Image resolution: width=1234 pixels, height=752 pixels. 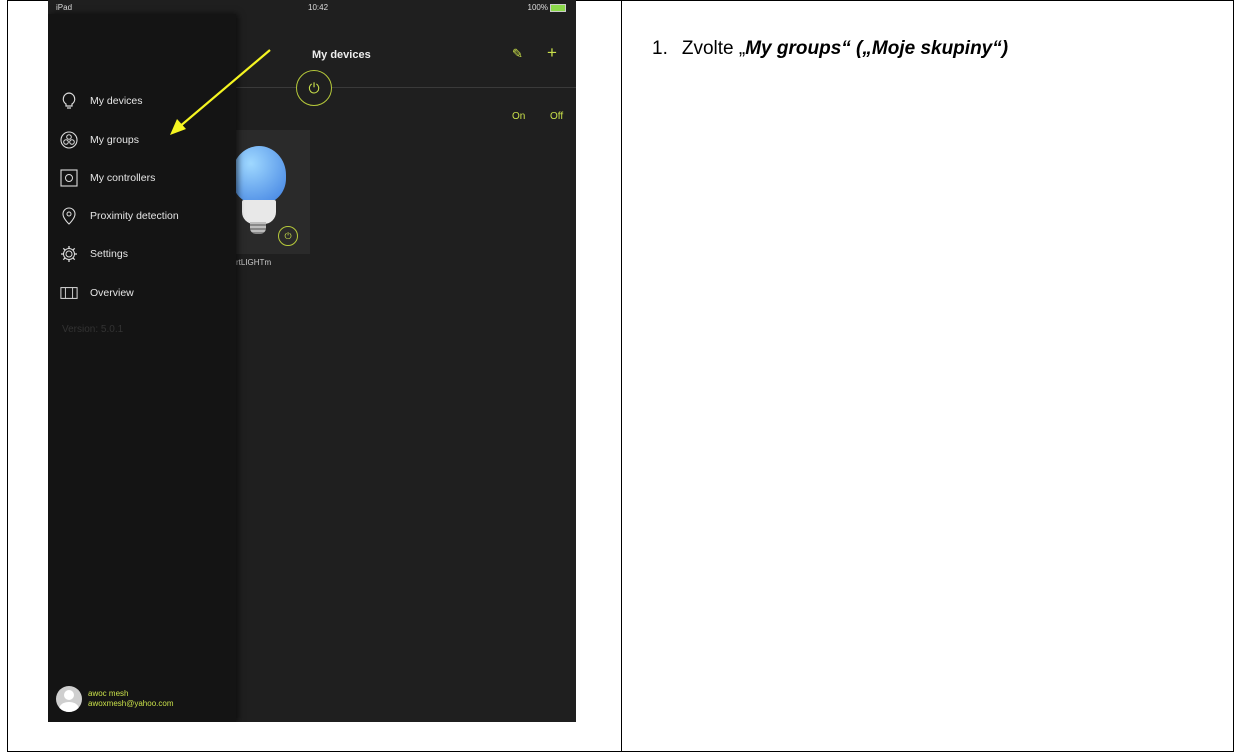 I want to click on instruction-prefix: Zvolte „, so click(x=713, y=48).